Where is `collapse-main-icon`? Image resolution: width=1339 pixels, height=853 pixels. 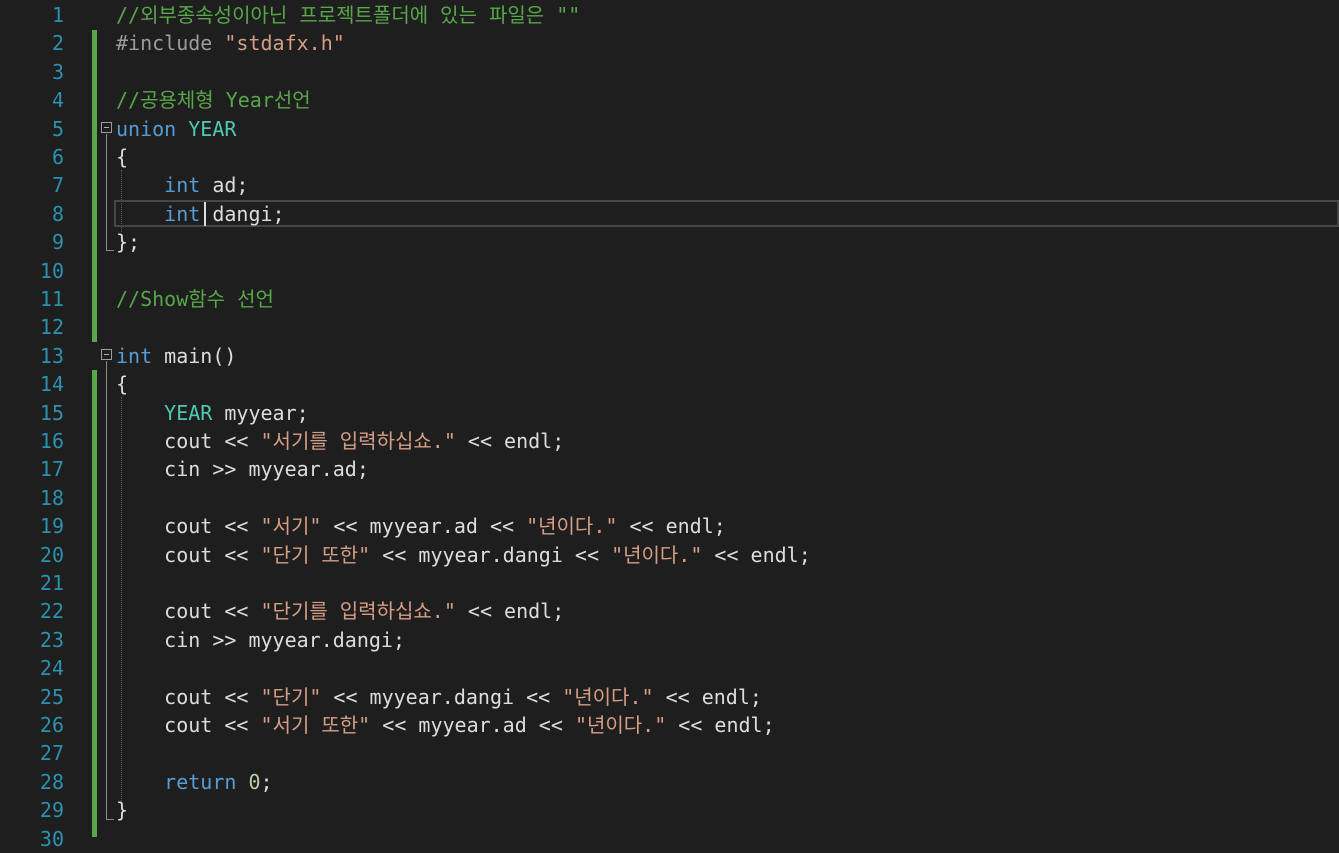 collapse-main-icon is located at coordinates (106, 354).